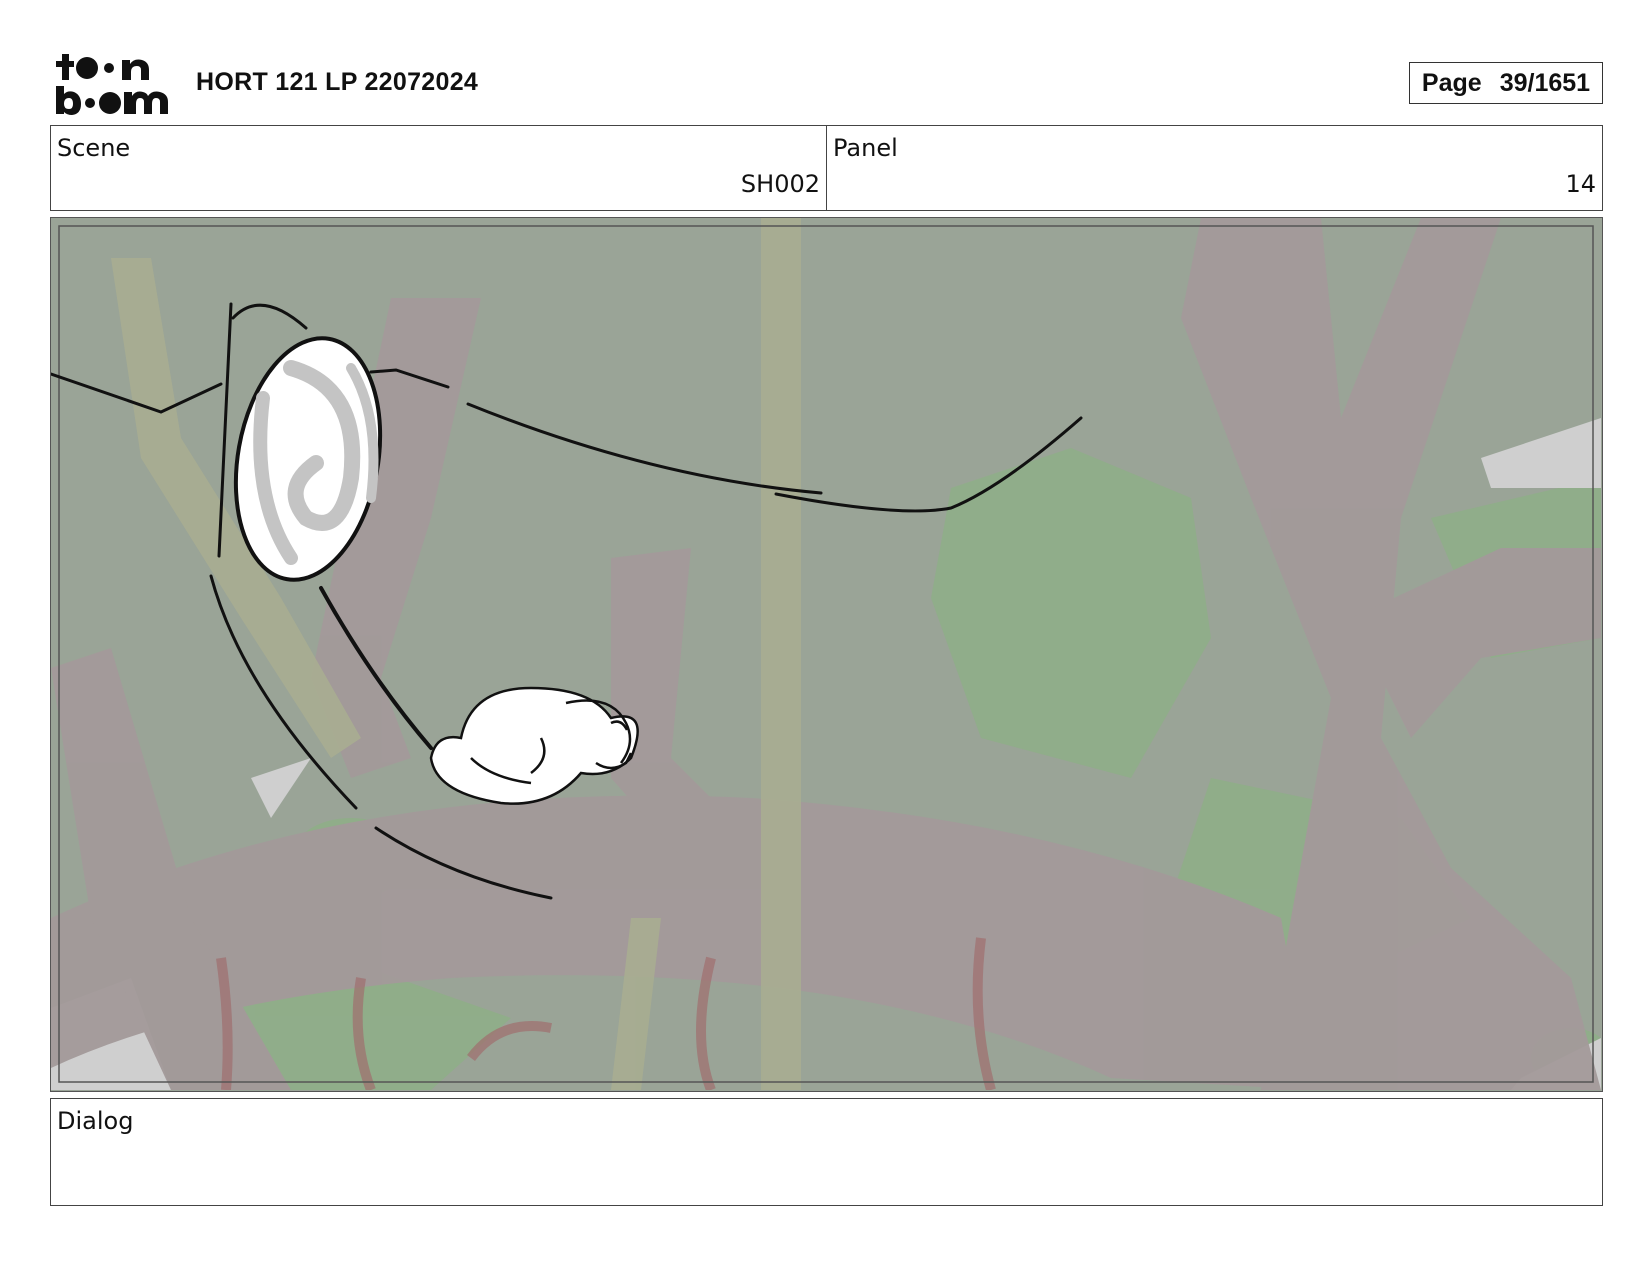  What do you see at coordinates (1545, 82) in the screenshot?
I see `page-number: 39/1651` at bounding box center [1545, 82].